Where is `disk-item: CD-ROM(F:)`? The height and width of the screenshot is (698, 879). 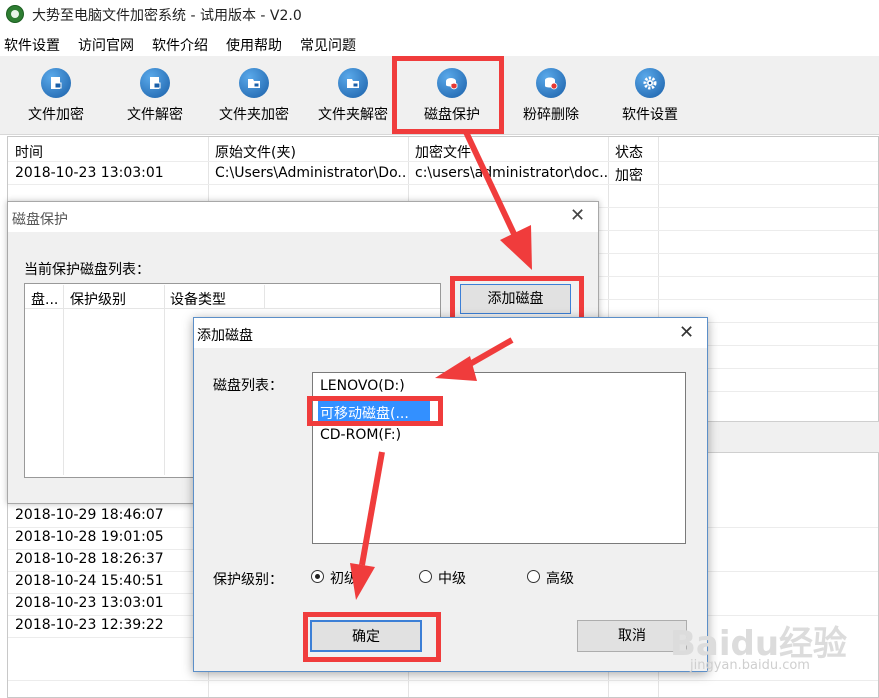
disk-item: CD-ROM(F:) is located at coordinates (360, 435).